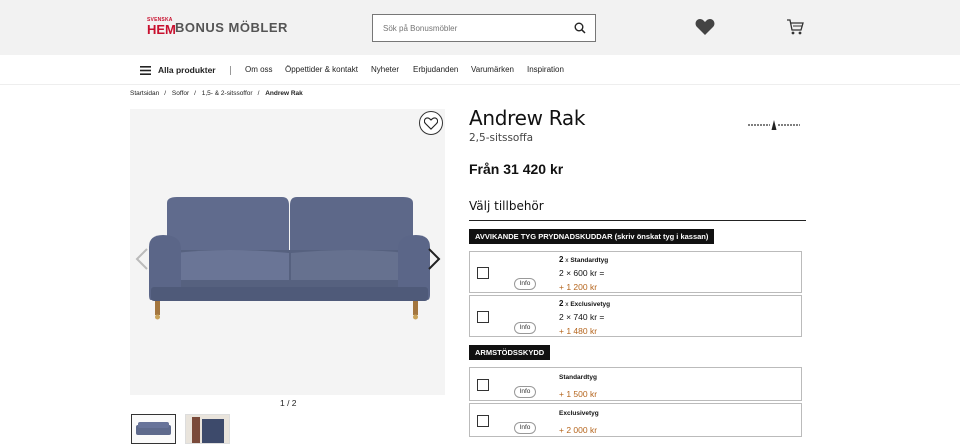 This screenshot has width=960, height=448. What do you see at coordinates (231, 27) in the screenshot?
I see `logo-text: BONUS MÖBLER` at bounding box center [231, 27].